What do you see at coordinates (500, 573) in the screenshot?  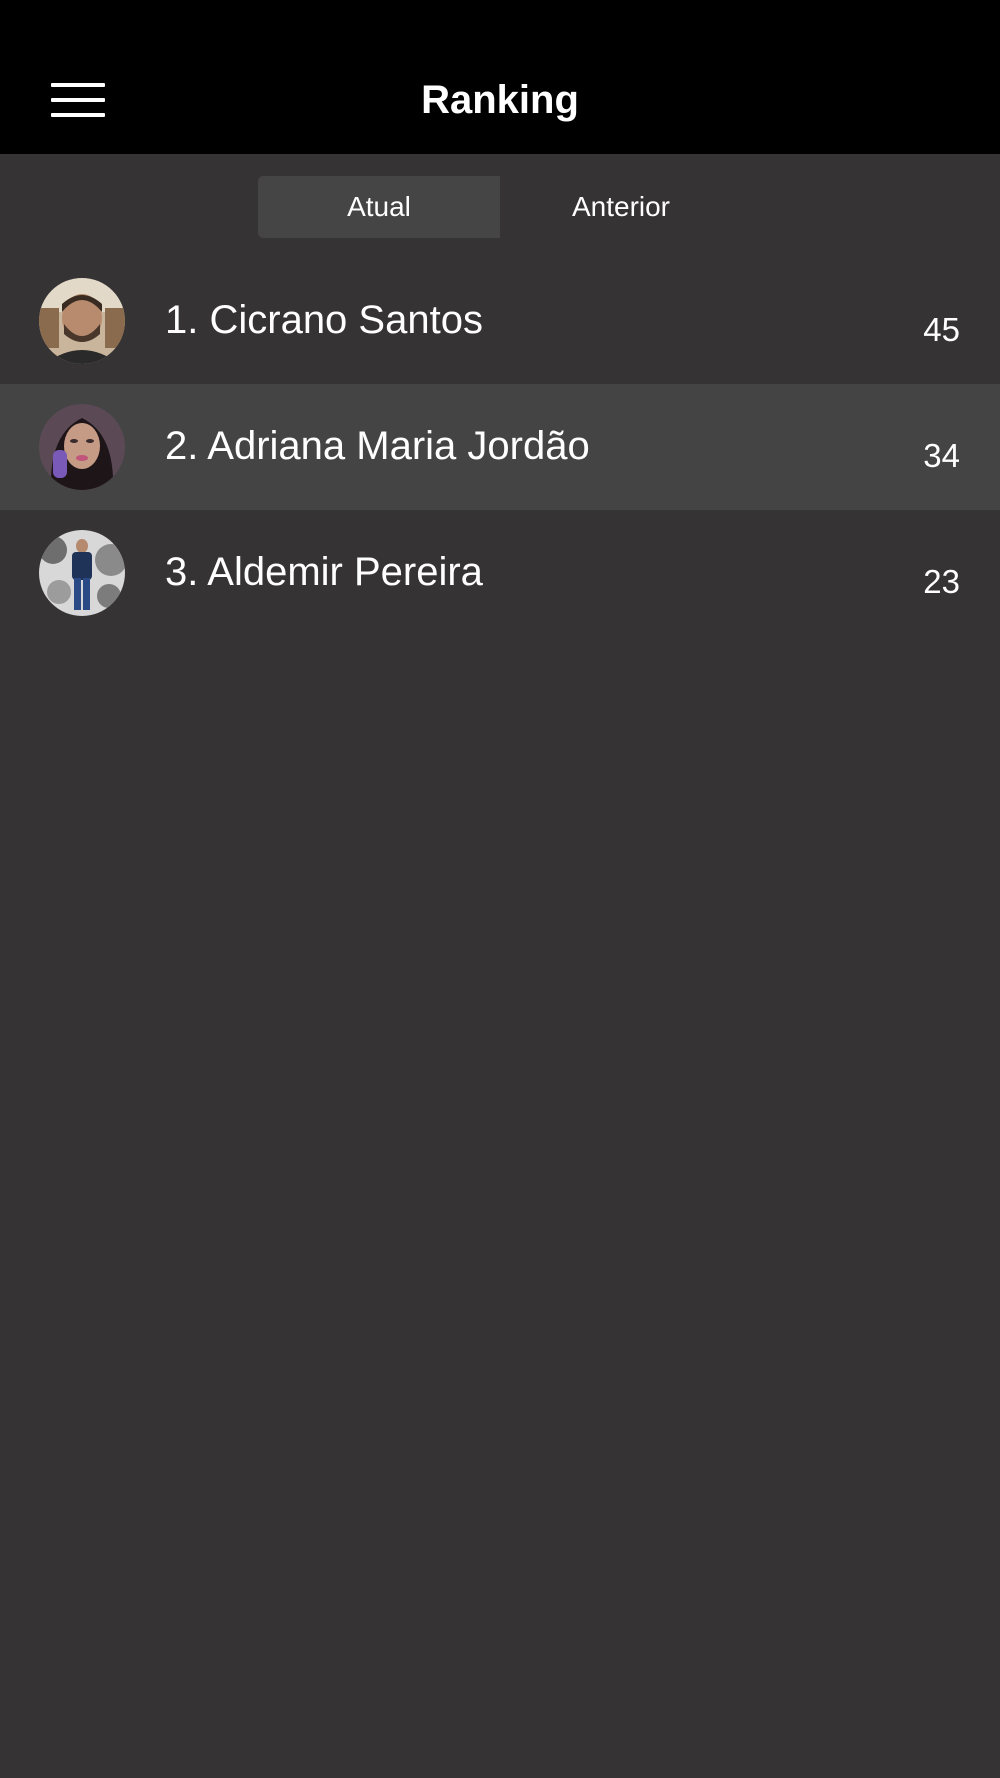 I see `ranking-row-3: 3. Aldemir Pereira 23` at bounding box center [500, 573].